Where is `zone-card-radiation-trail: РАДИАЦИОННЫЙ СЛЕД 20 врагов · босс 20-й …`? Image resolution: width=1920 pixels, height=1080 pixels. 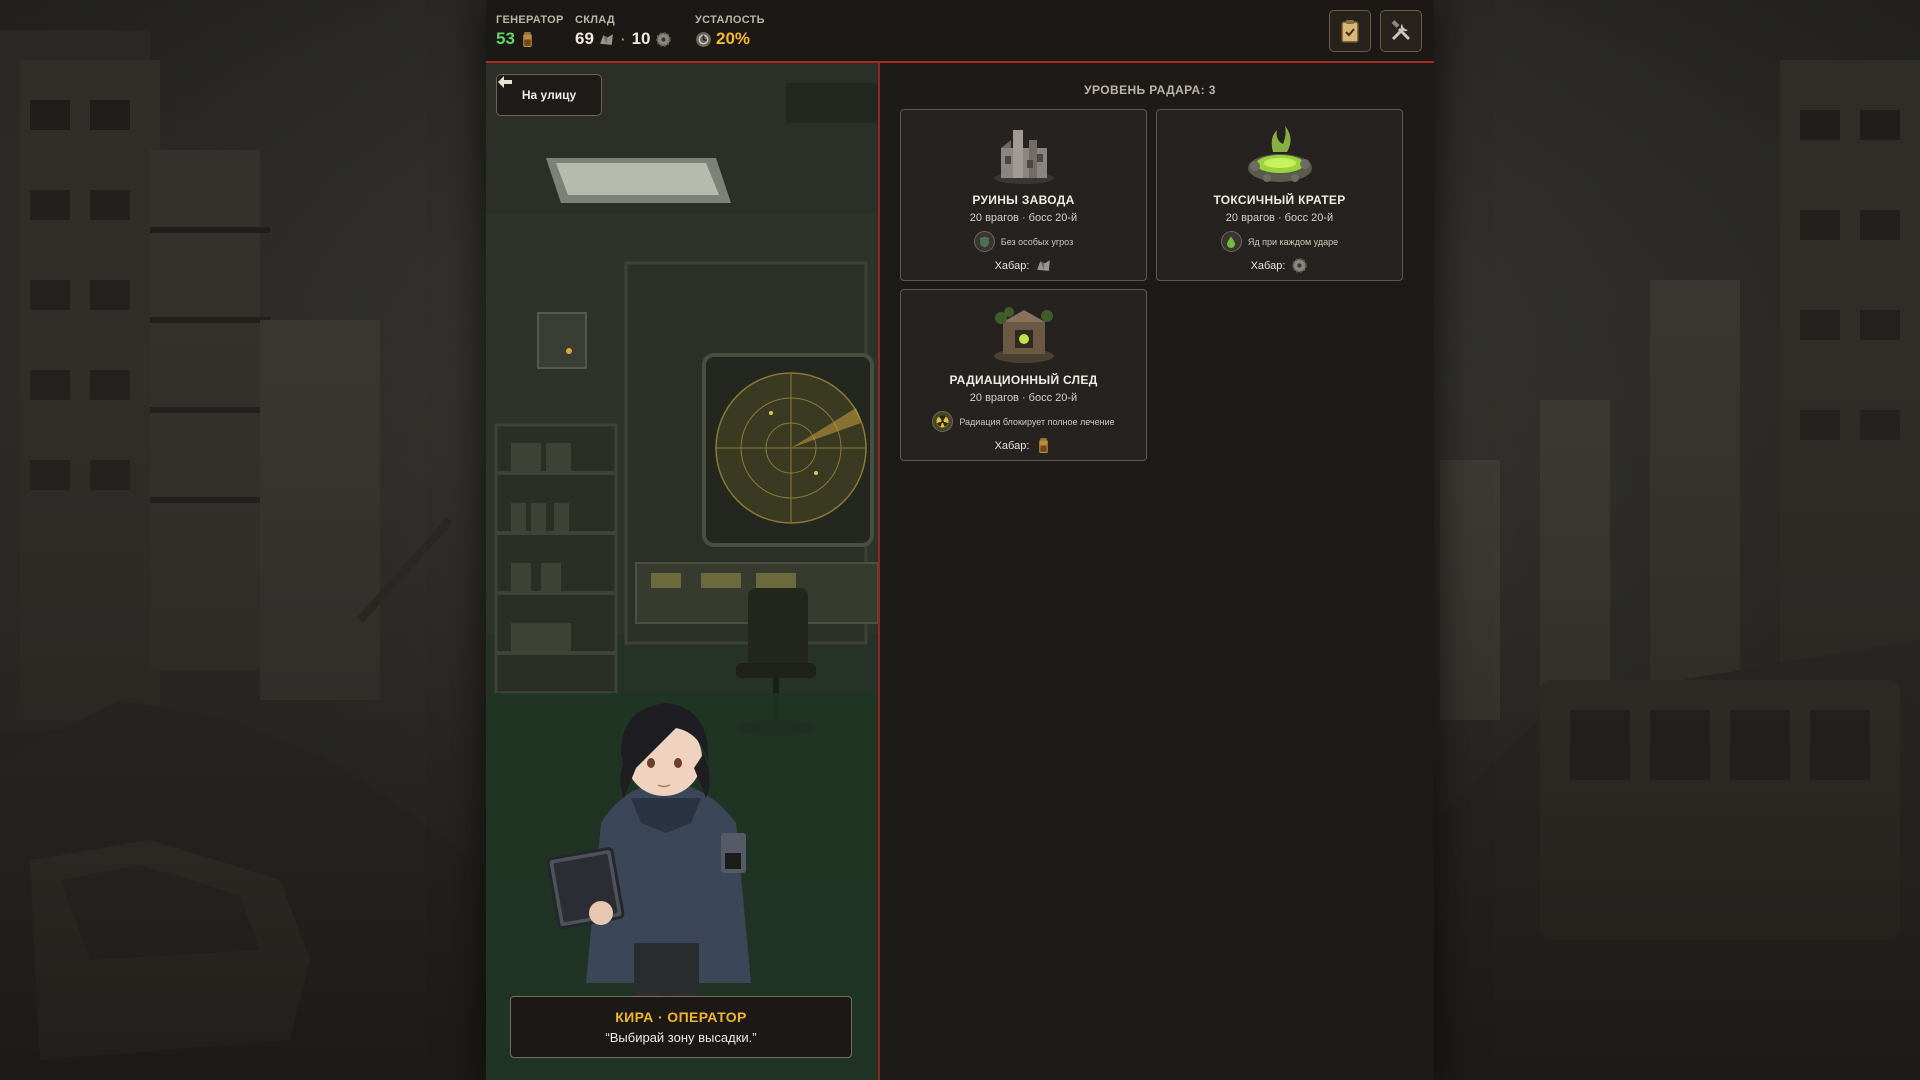 zone-card-radiation-trail: РАДИАЦИОННЫЙ СЛЕД 20 врагов · босс 20-й … is located at coordinates (1023, 375).